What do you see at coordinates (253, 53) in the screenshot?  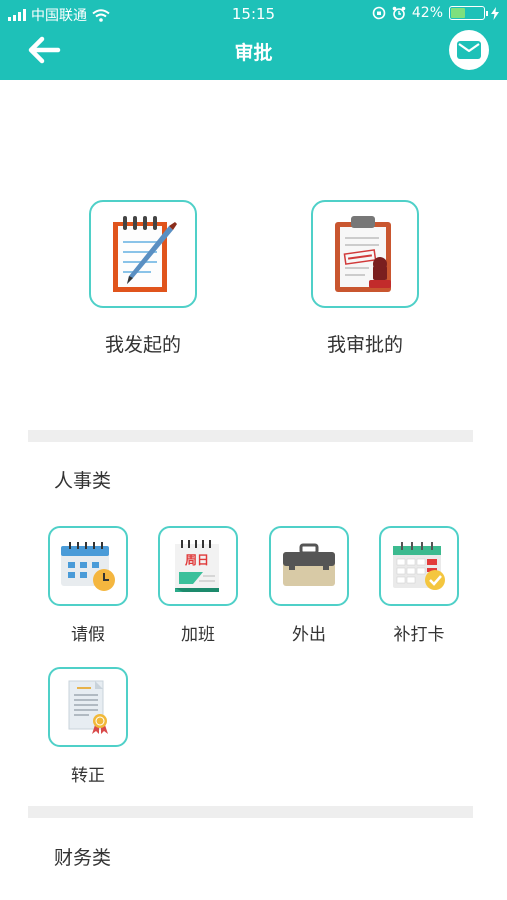 I see `page-title: 审批` at bounding box center [253, 53].